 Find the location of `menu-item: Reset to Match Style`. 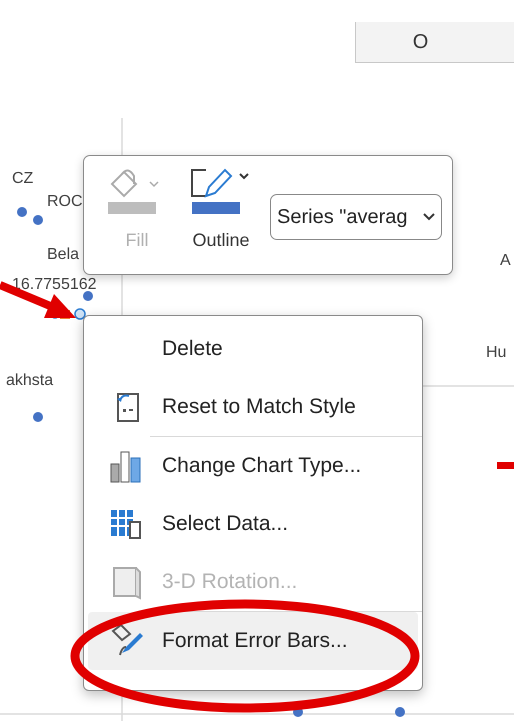

menu-item: Reset to Match Style is located at coordinates (253, 407).